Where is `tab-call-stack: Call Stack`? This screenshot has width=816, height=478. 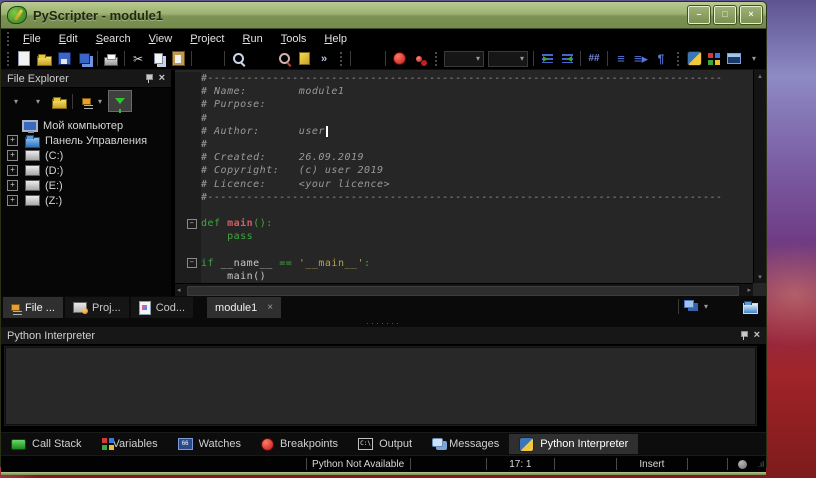 tab-call-stack: Call Stack is located at coordinates (46, 444).